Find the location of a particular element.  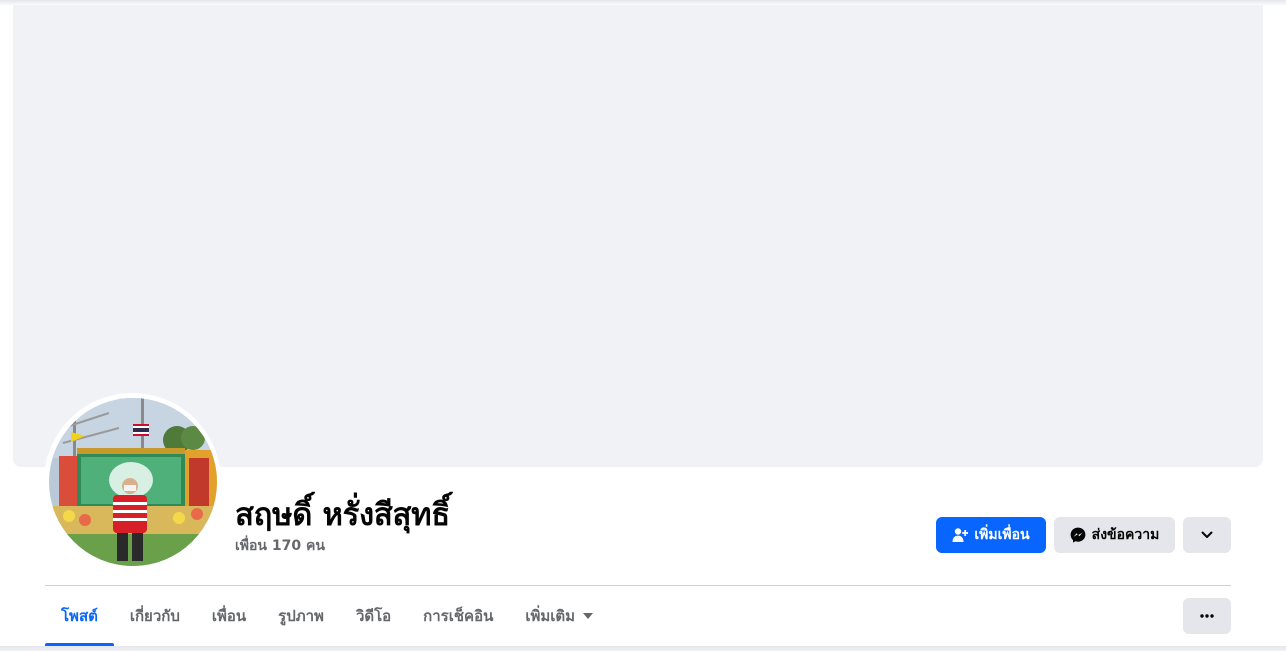

add-friend-label: เพิ่มเพื่อน is located at coordinates (1002, 535).